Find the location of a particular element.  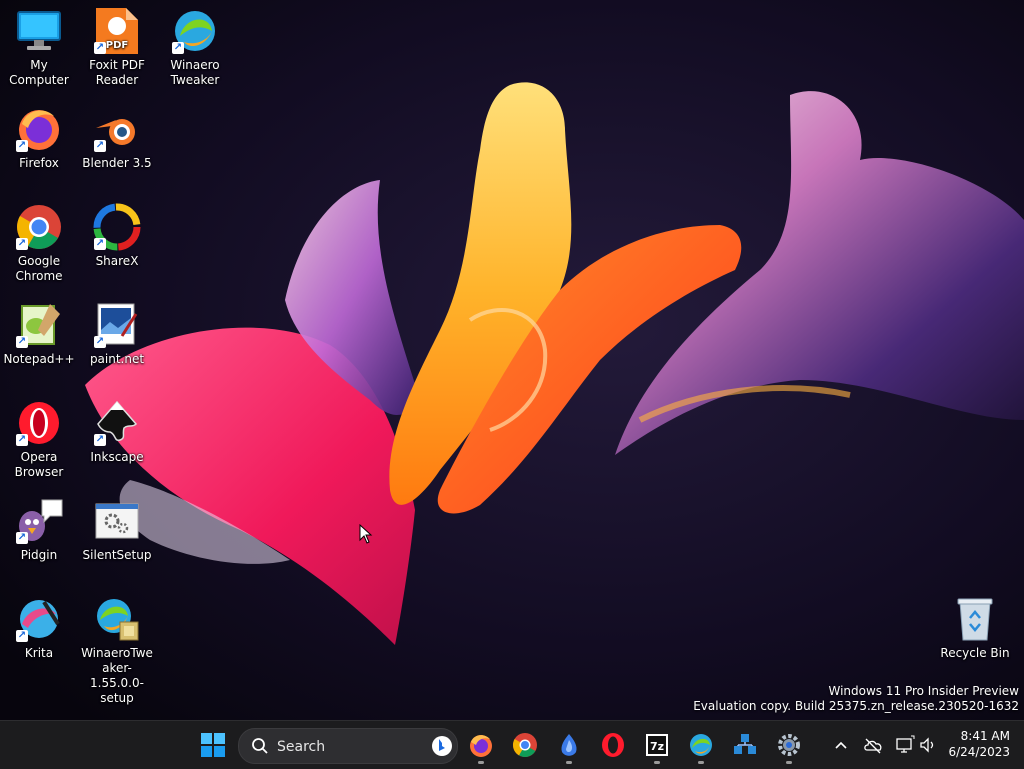

taskbar-chrome is located at coordinates (525, 745).